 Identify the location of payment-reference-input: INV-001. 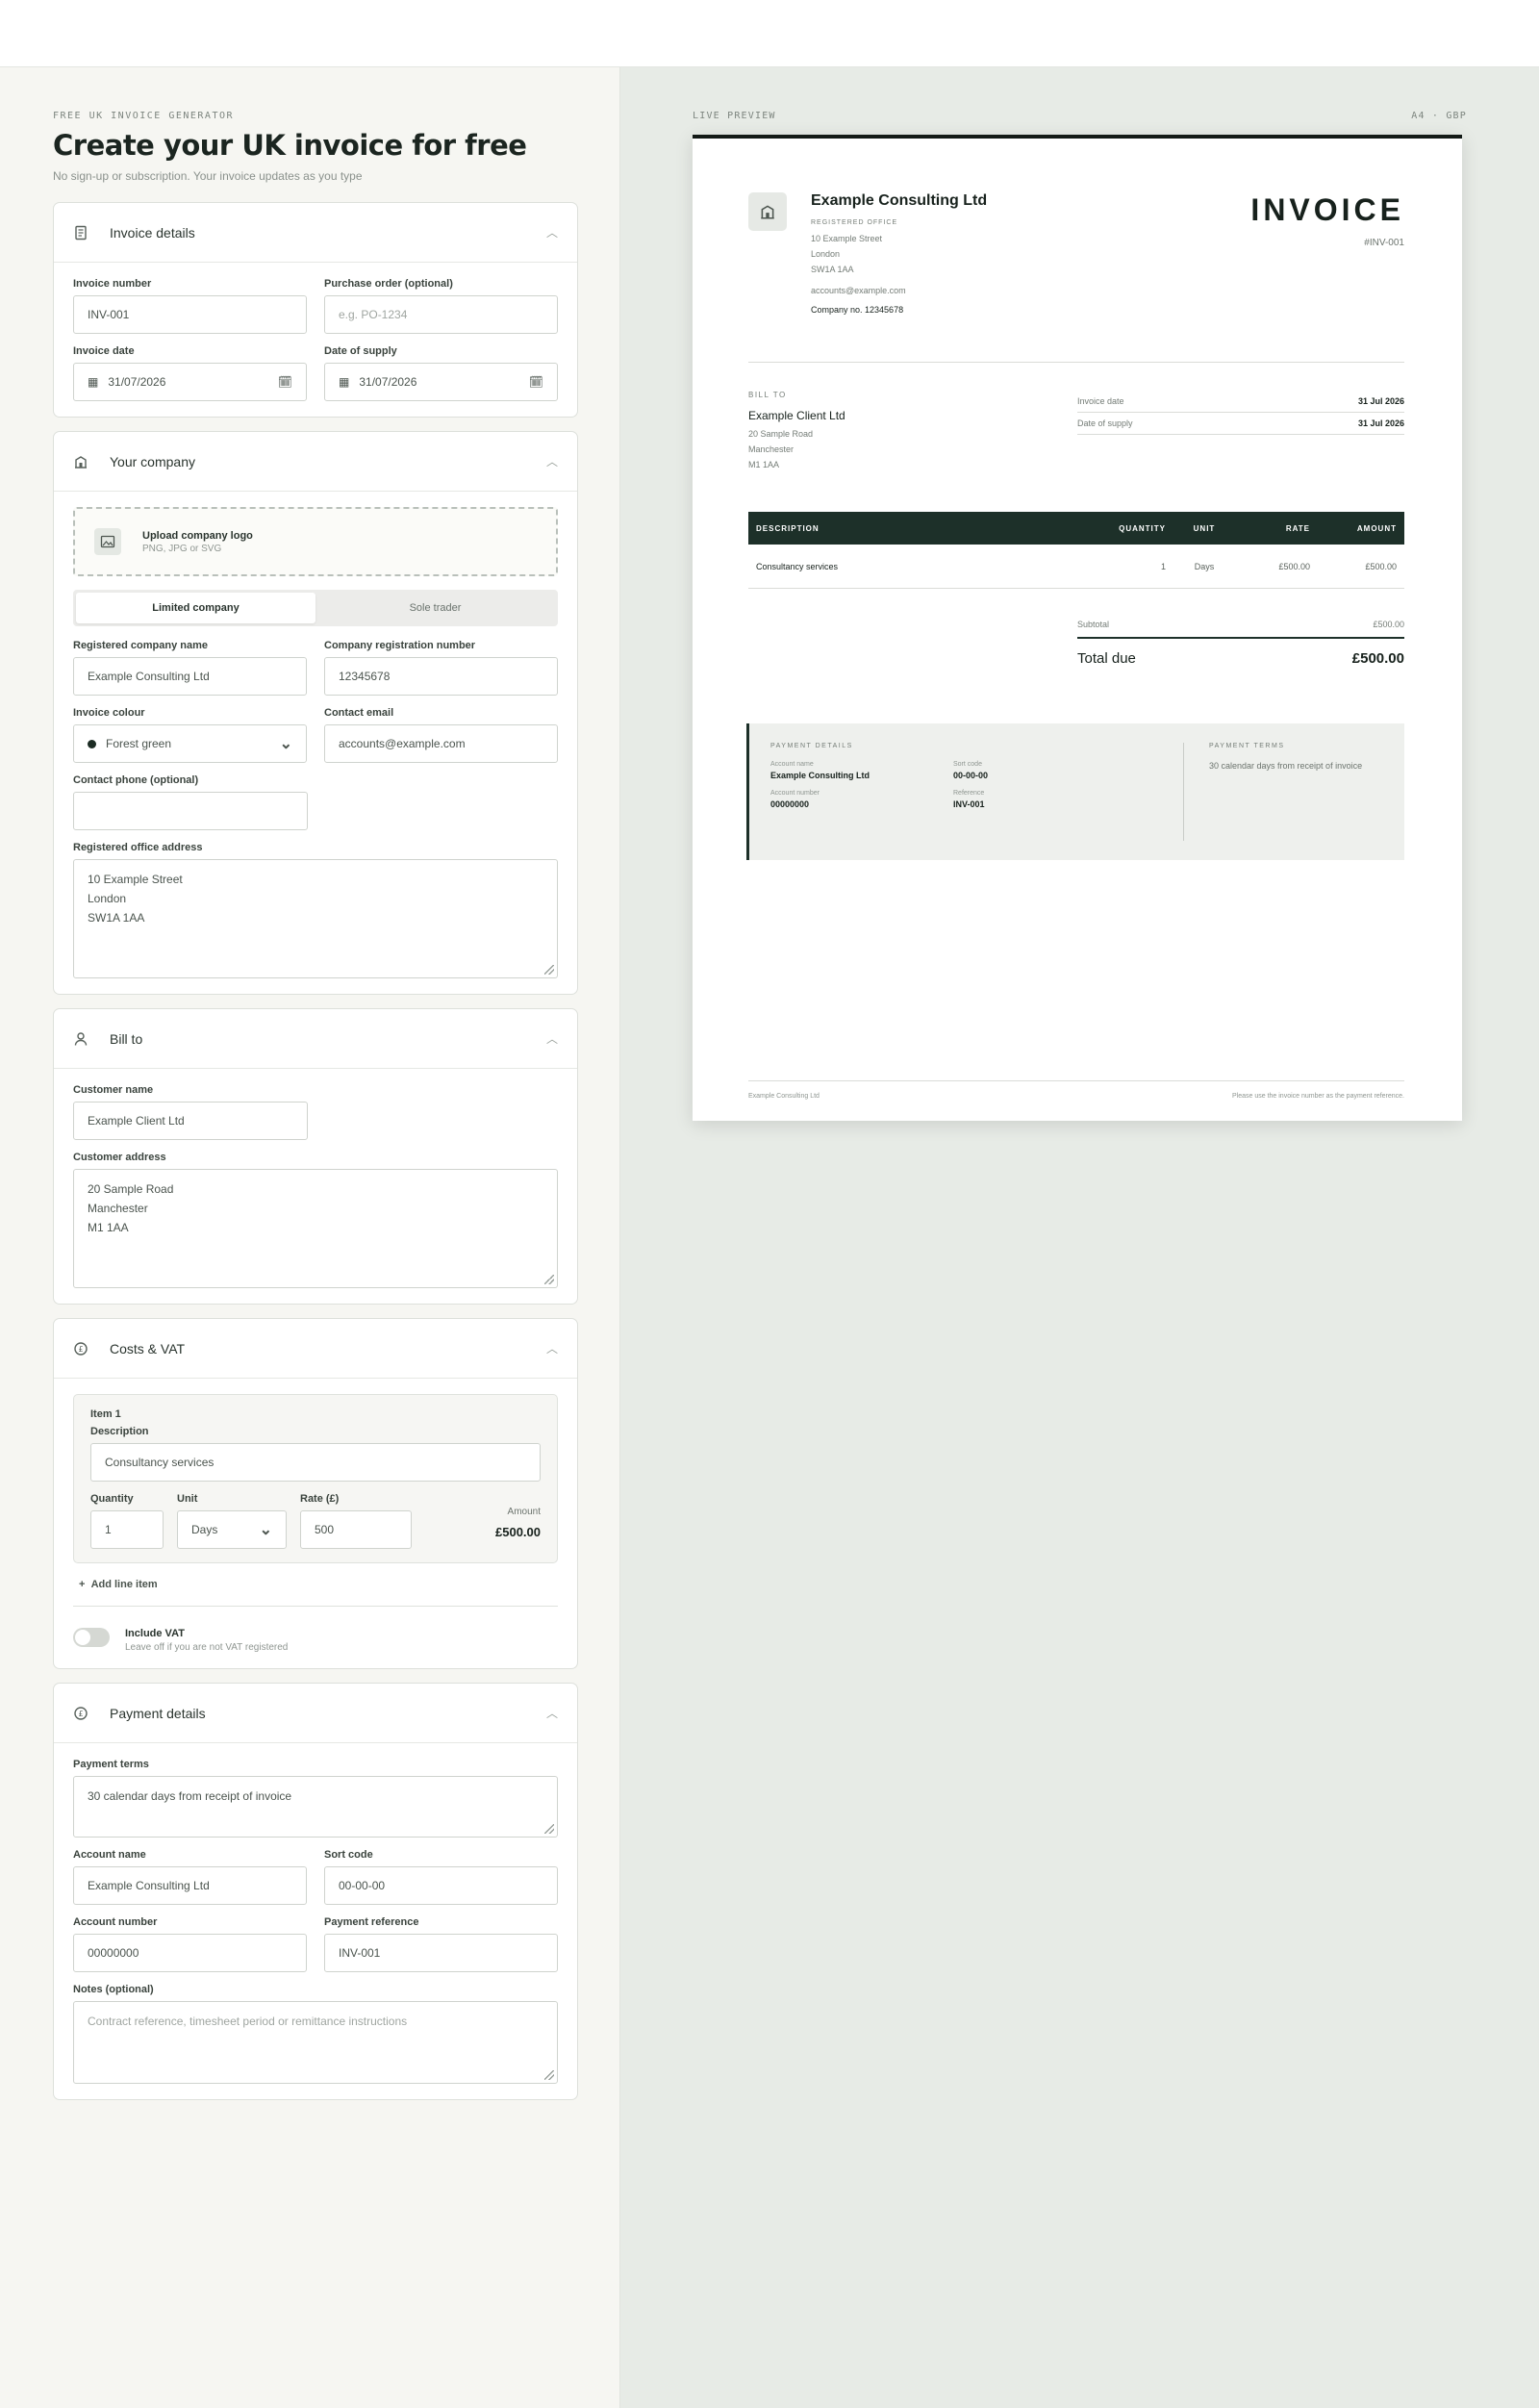
(441, 1953).